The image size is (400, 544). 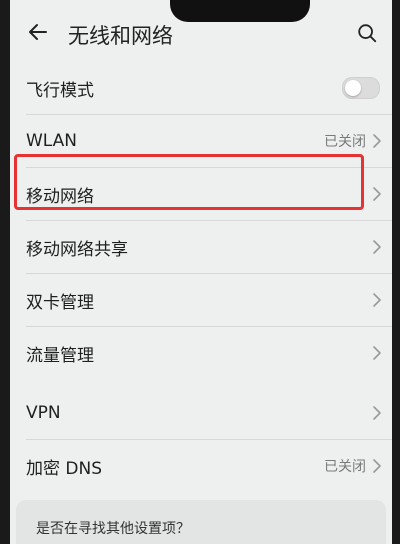 What do you see at coordinates (43, 413) in the screenshot?
I see `setting-label: VPN` at bounding box center [43, 413].